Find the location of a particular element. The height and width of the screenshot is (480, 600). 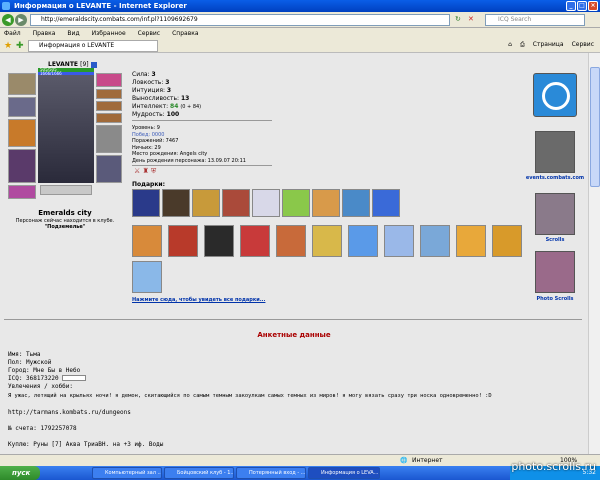

belt-slot is located at coordinates (22, 192).